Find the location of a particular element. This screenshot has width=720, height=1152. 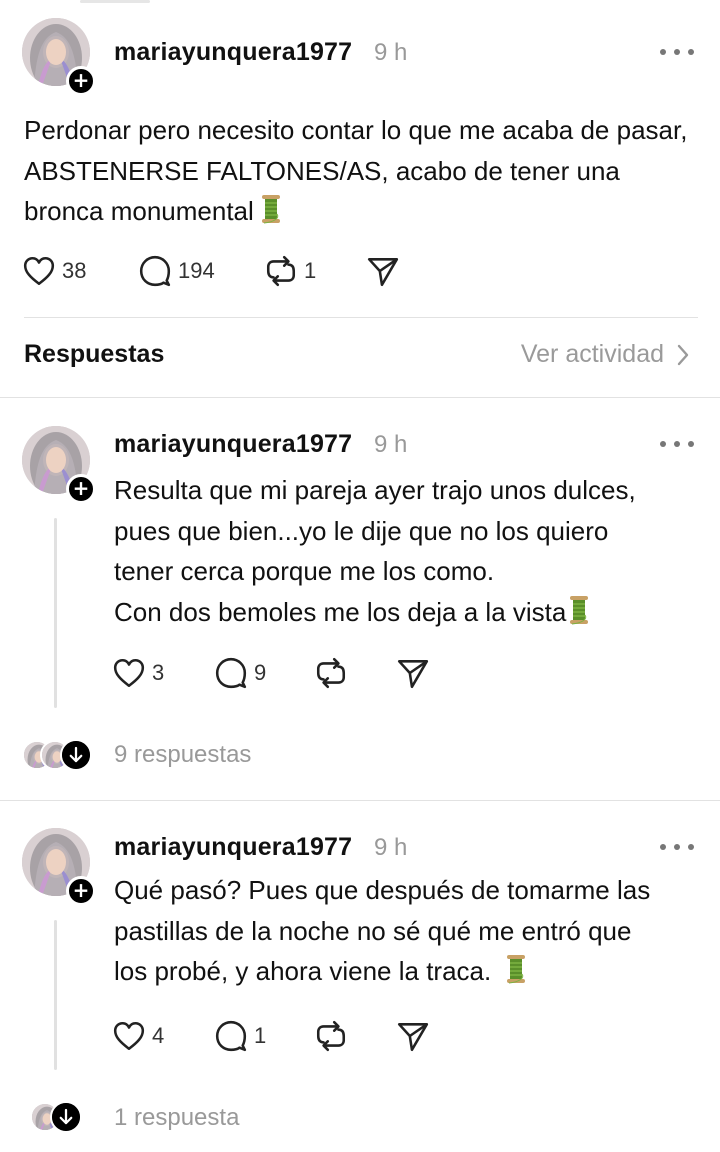

post-time: 9 h is located at coordinates (391, 52).